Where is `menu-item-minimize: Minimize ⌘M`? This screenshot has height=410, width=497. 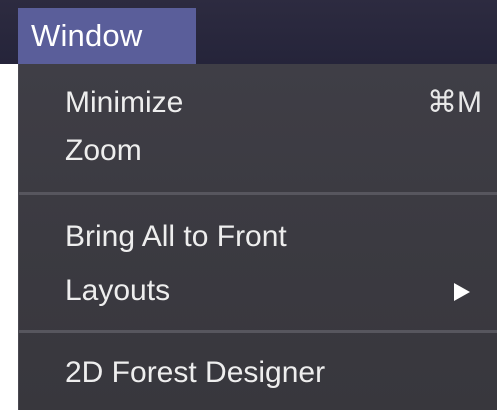
menu-item-minimize: Minimize ⌘M is located at coordinates (258, 103).